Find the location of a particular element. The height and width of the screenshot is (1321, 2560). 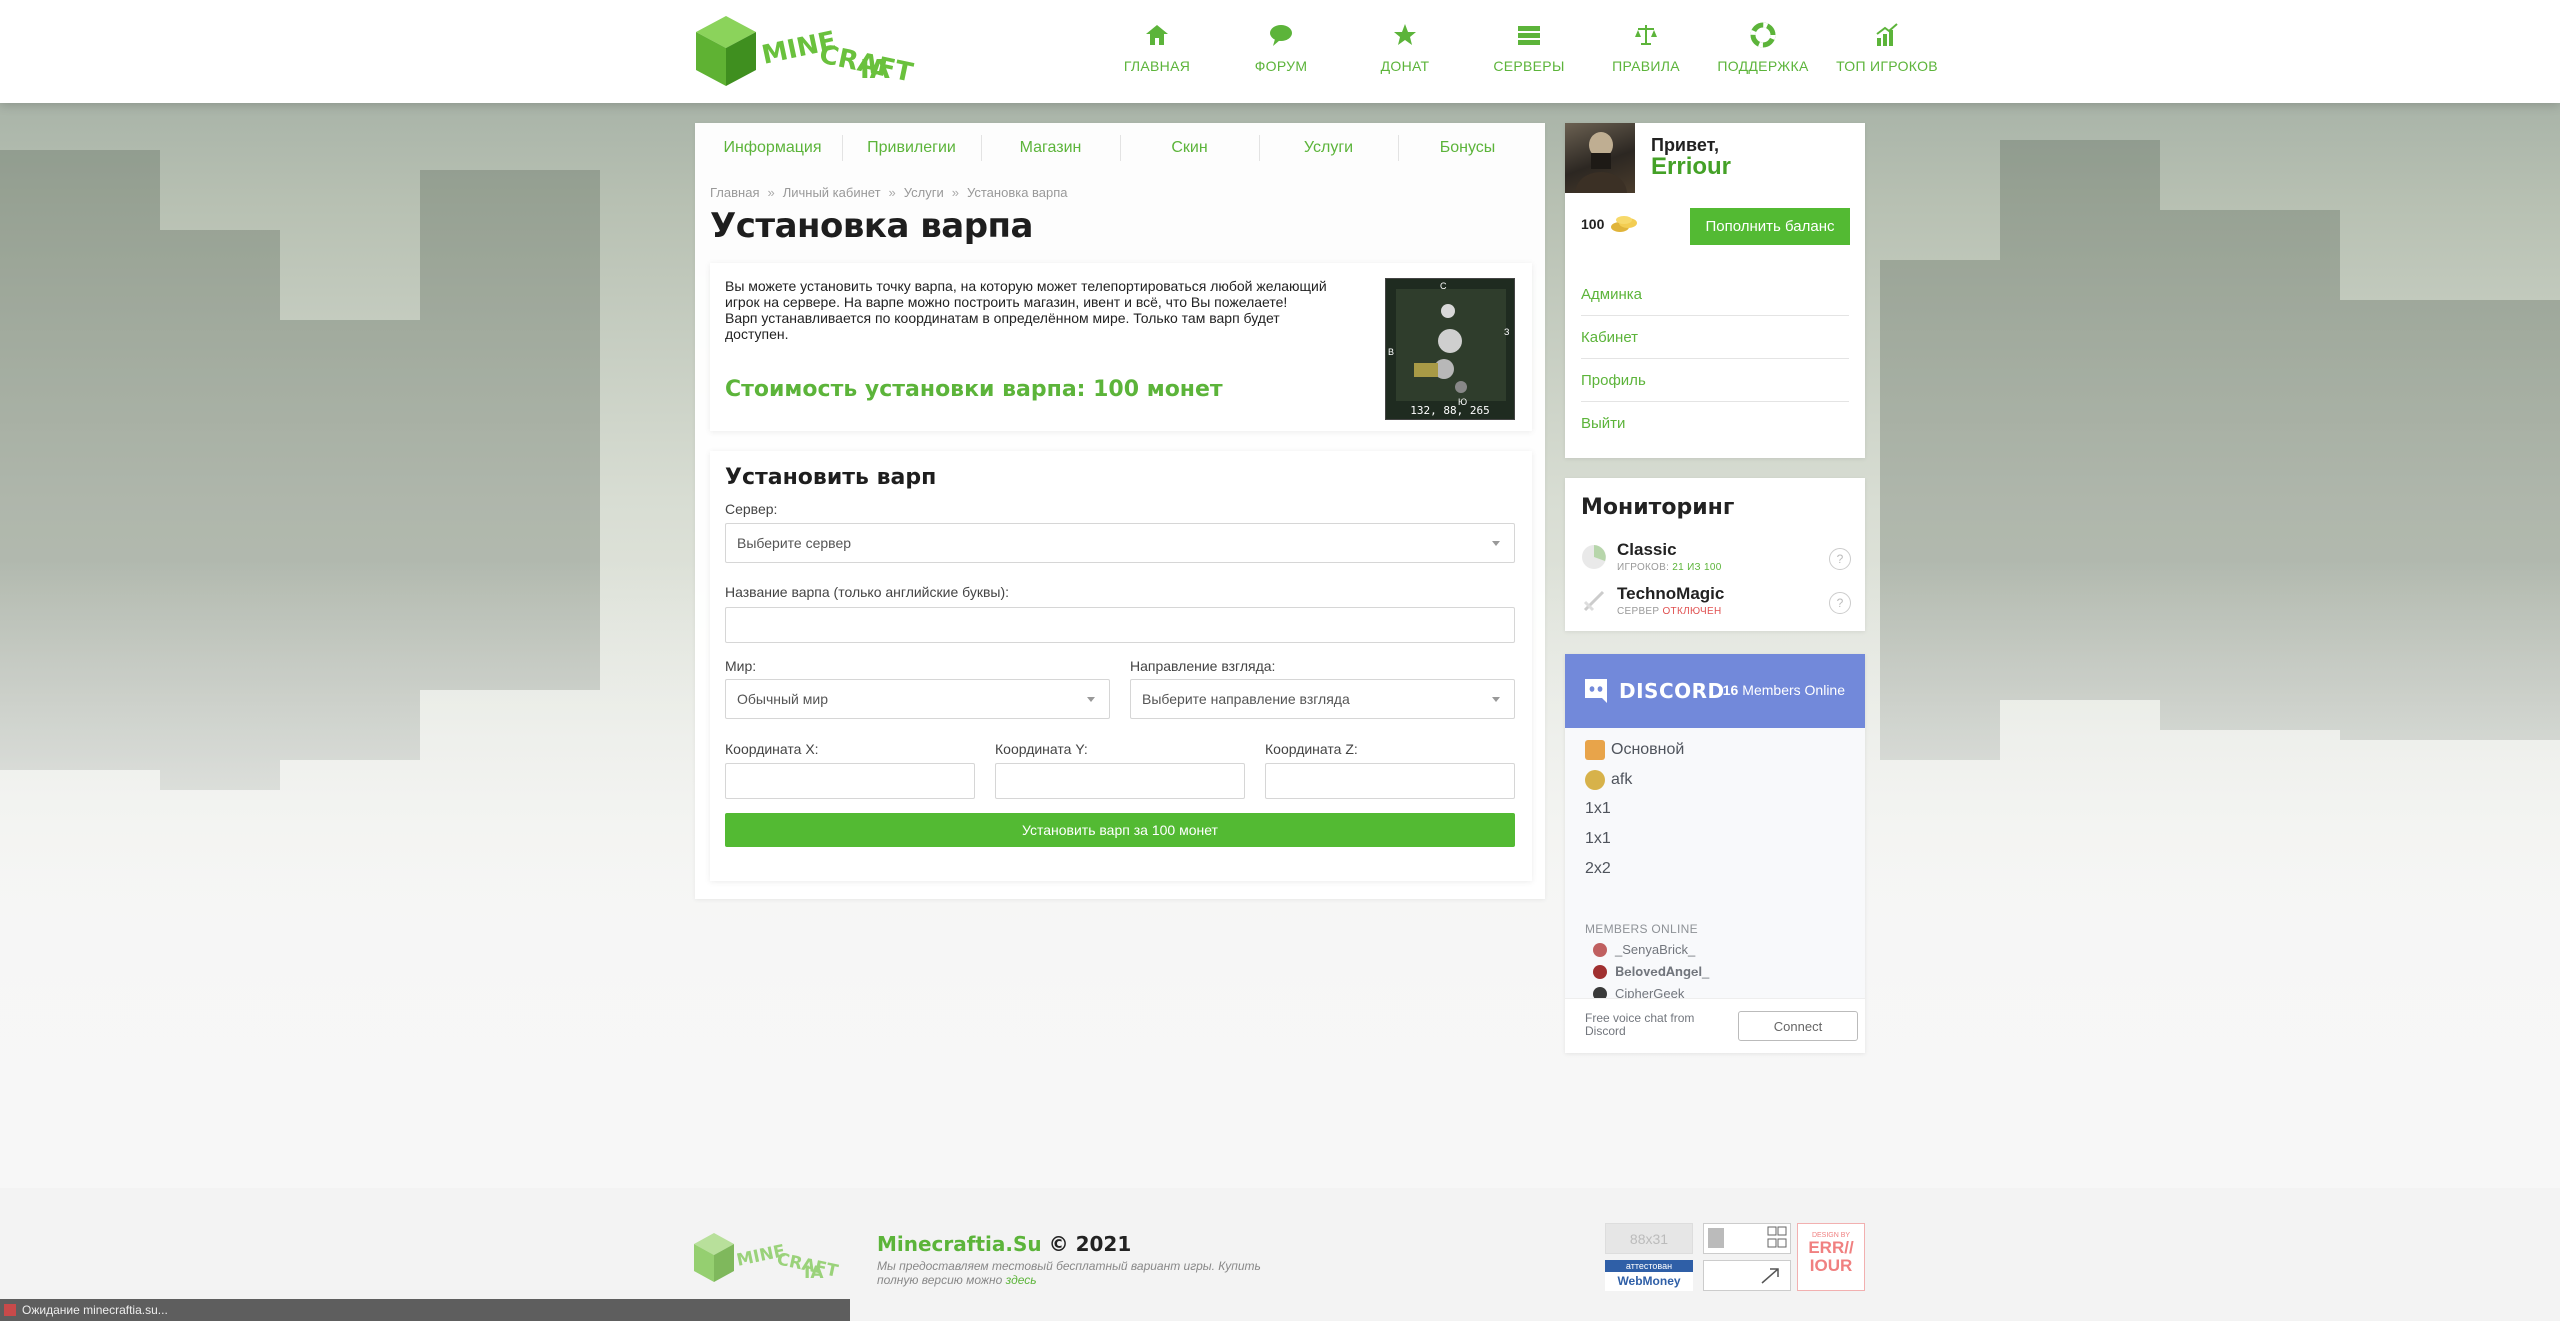

nav-item-2: ДОНАТ is located at coordinates (1405, 48).